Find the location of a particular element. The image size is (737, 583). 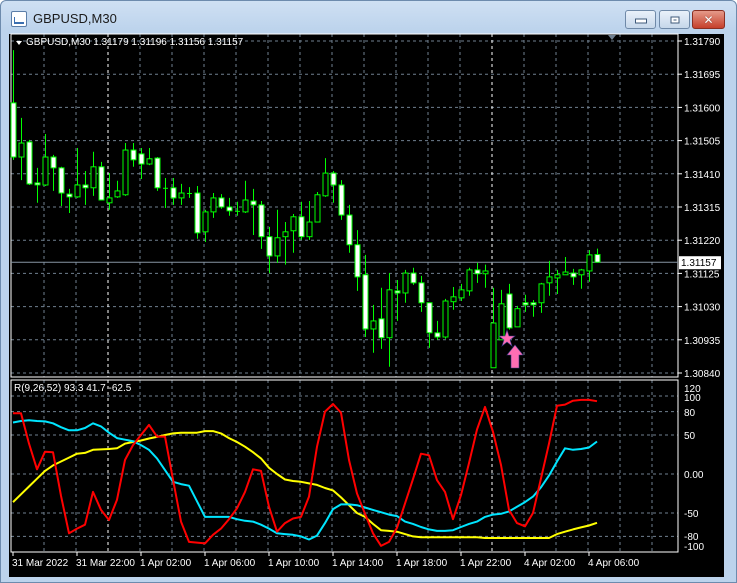

time-axis-label: 31 Mar 2022 is located at coordinates (40, 563).